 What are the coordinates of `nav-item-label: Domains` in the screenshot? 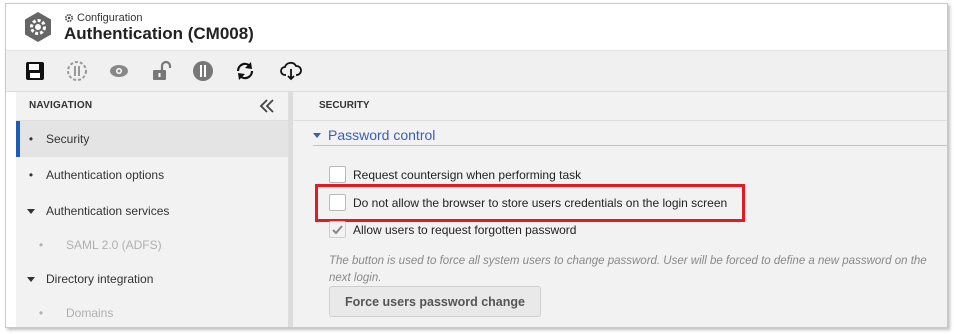 It's located at (90, 313).